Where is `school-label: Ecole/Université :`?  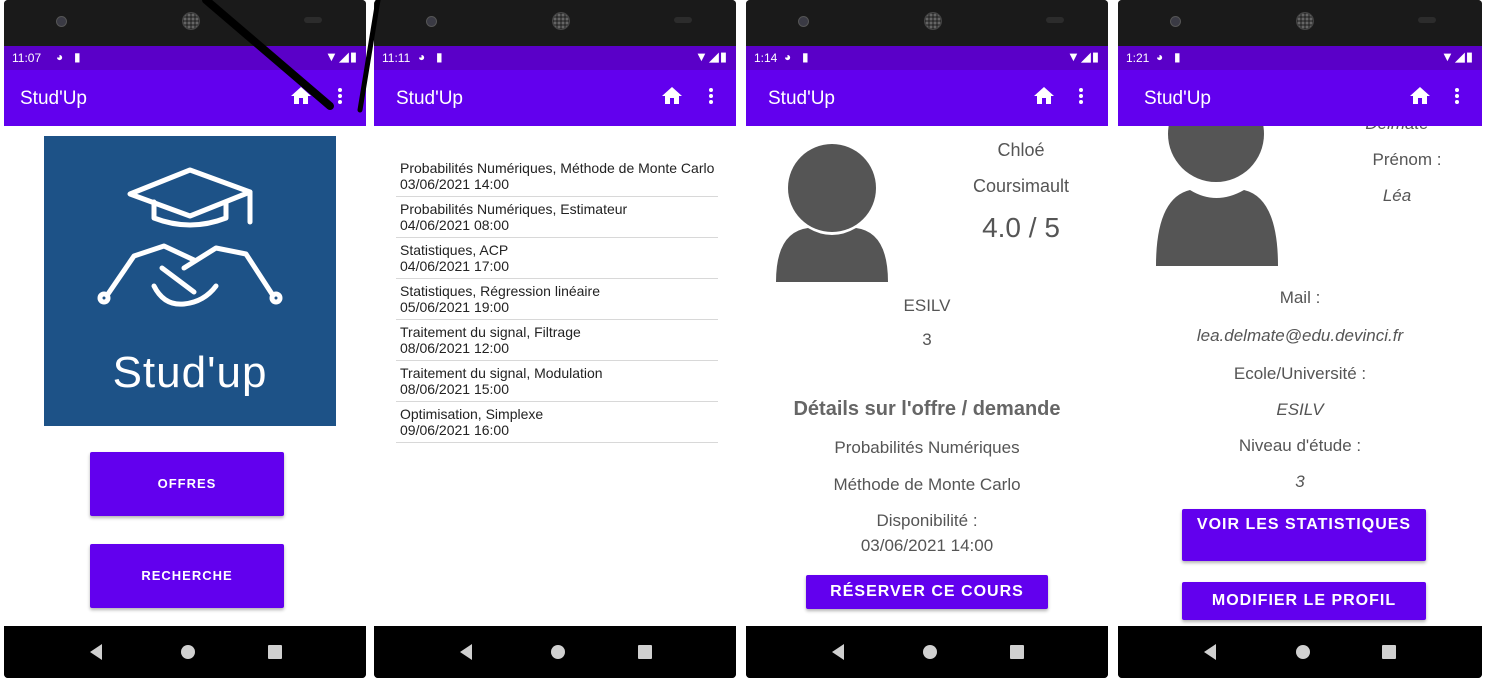 school-label: Ecole/Université : is located at coordinates (1300, 373).